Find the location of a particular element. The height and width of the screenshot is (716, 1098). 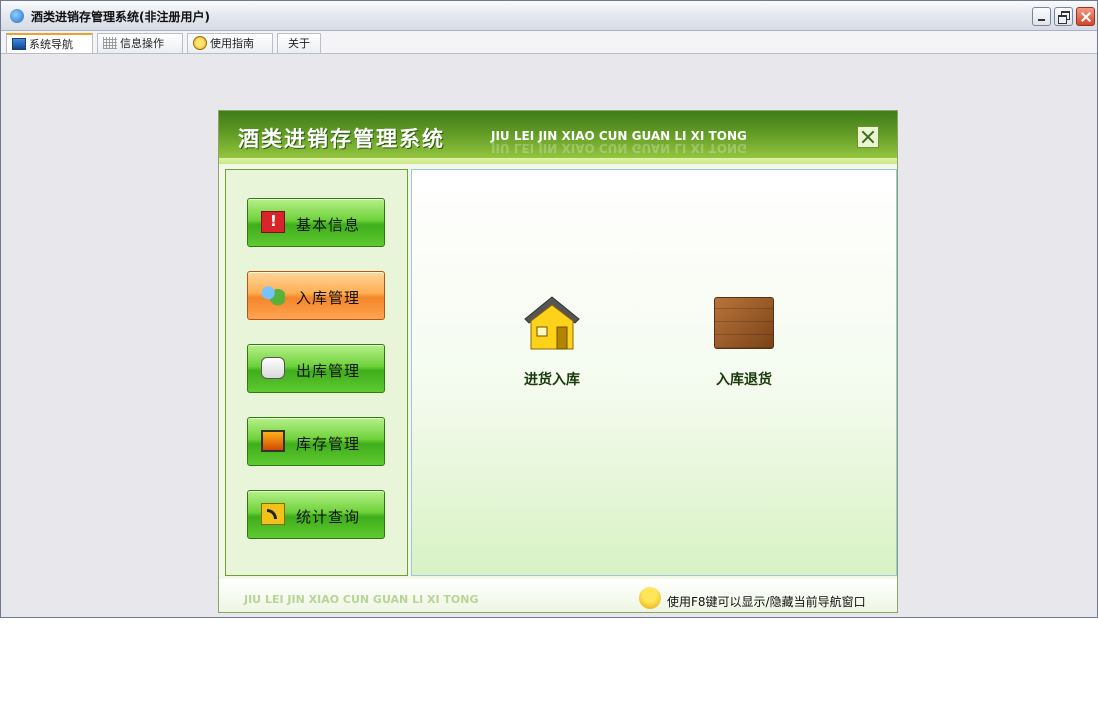

dialog-title: 酒类进销存管理系统 is located at coordinates (341, 139).